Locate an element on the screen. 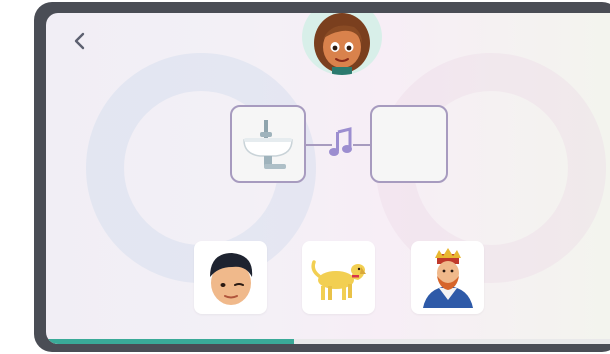 This screenshot has height=354, width=610. sink-icon is located at coordinates (268, 144).